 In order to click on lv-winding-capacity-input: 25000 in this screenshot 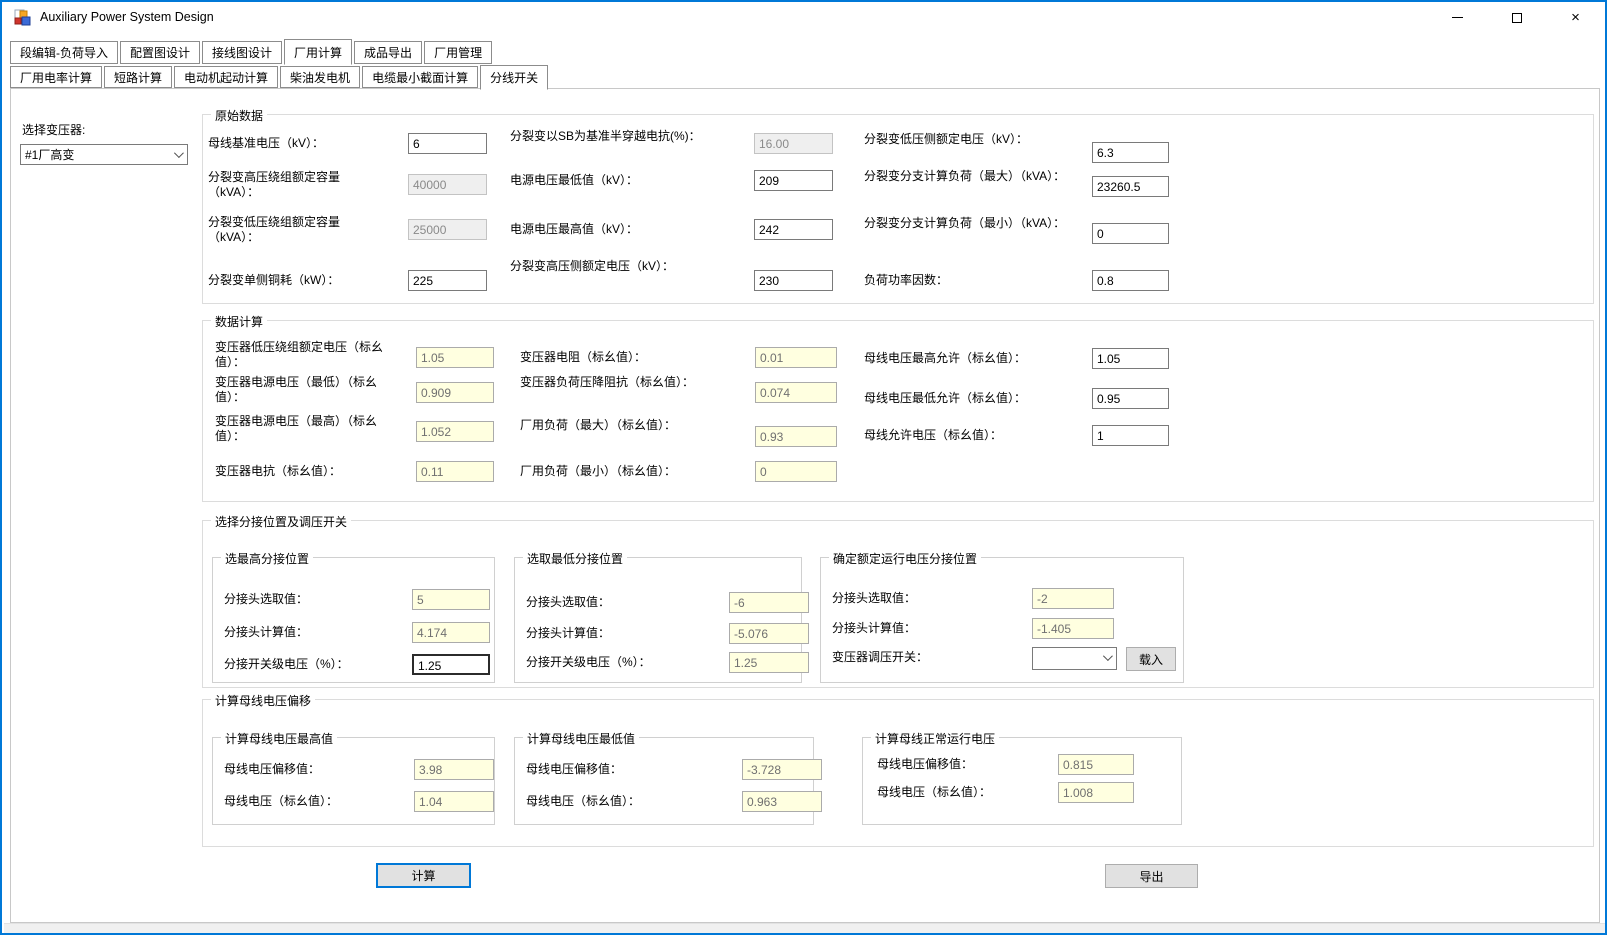, I will do `click(447, 229)`.